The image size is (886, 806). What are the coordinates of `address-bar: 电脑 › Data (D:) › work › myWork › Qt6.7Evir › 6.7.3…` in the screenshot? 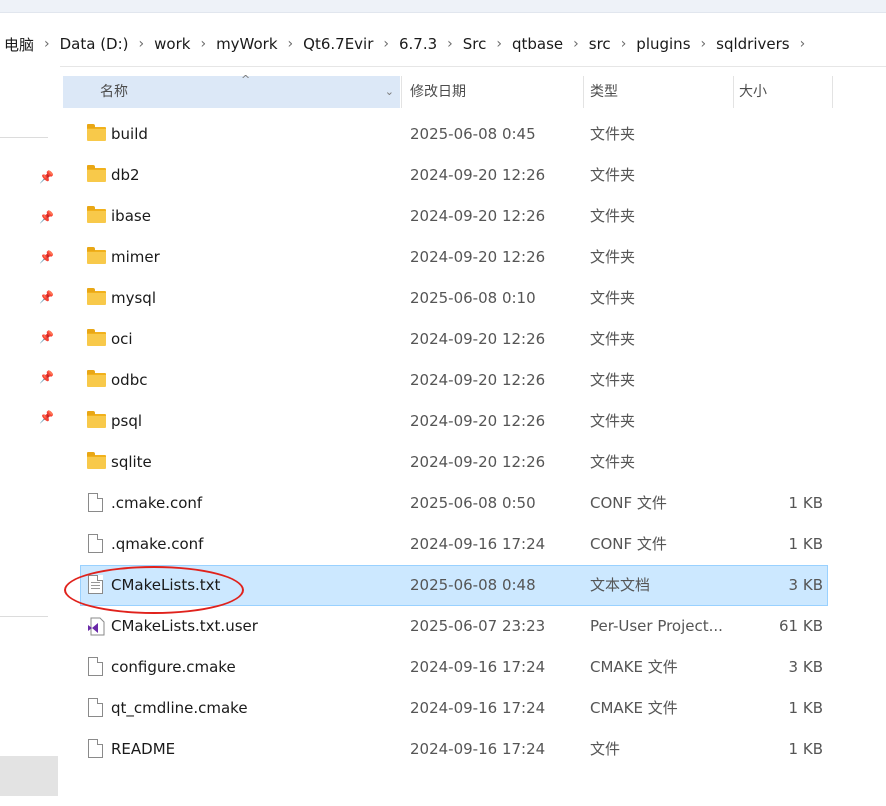 It's located at (443, 44).